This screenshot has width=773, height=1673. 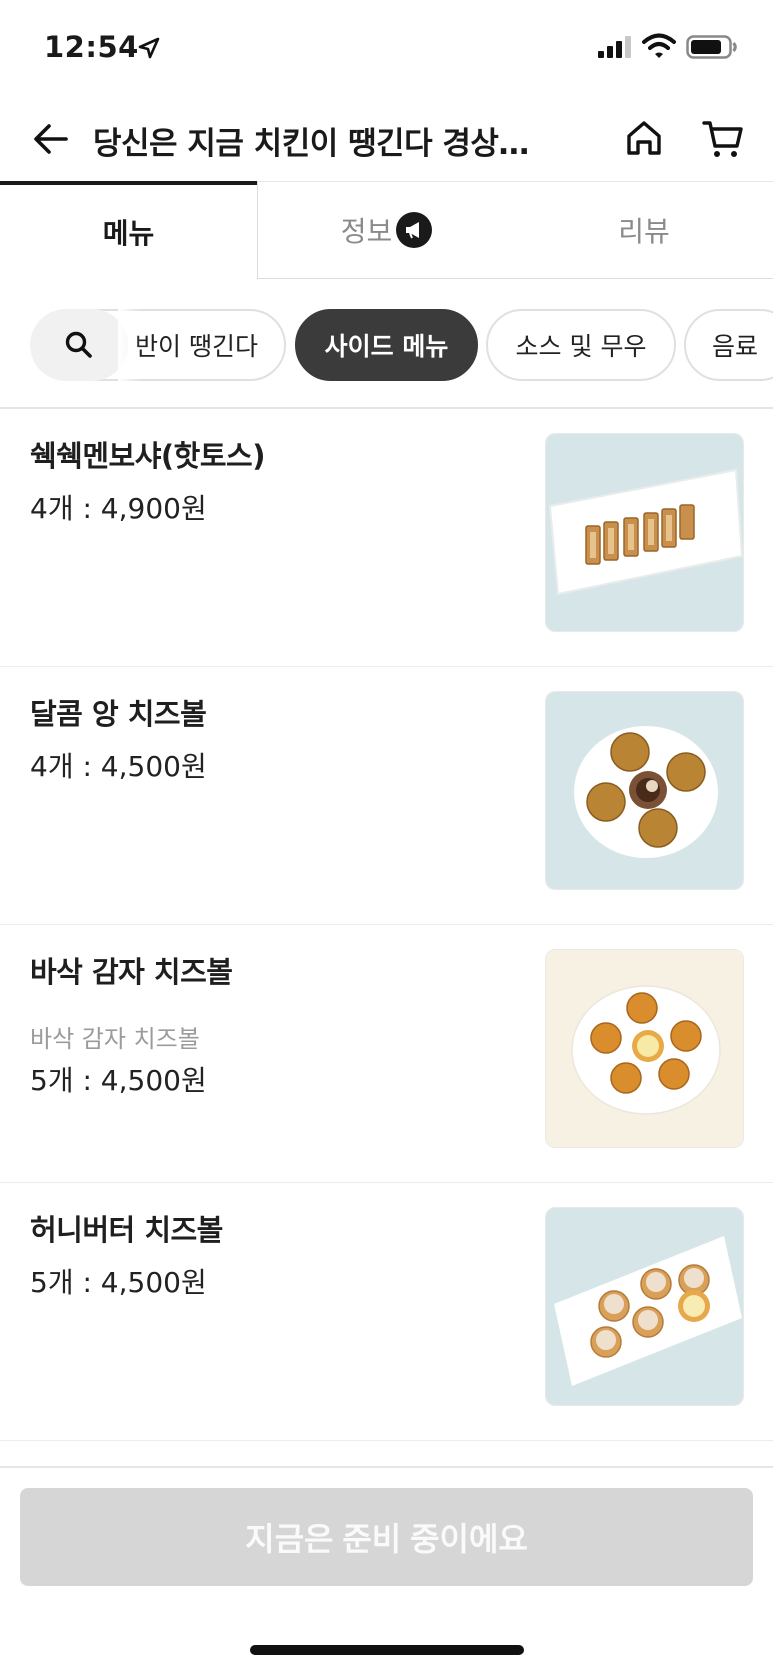 I want to click on tab-info: 정보, so click(x=386, y=230).